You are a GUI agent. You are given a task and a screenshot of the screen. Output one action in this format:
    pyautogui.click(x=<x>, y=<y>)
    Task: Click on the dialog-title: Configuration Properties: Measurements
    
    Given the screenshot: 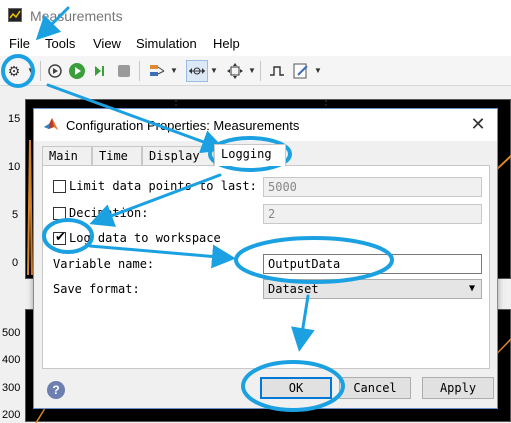 What is the action you would take?
    pyautogui.click(x=183, y=125)
    